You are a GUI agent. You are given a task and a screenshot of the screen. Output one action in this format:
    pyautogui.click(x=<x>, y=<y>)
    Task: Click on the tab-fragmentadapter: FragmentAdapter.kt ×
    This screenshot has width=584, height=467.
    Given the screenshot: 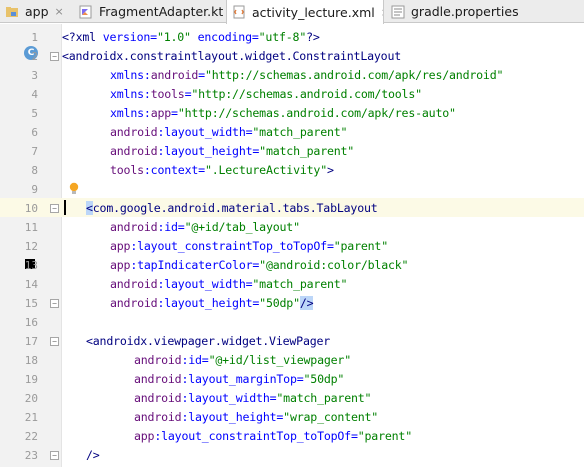 What is the action you would take?
    pyautogui.click(x=149, y=11)
    